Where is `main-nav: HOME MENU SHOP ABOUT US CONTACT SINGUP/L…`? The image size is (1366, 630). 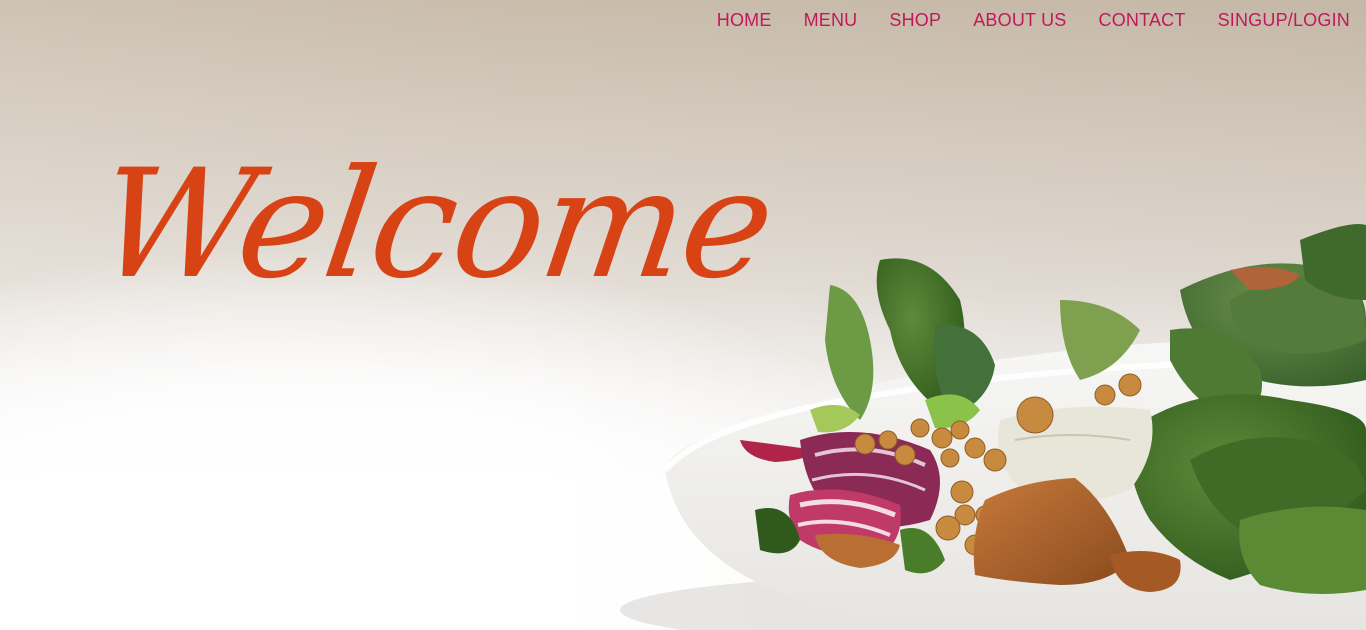
main-nav: HOME MENU SHOP ABOUT US CONTACT SINGUP/L… is located at coordinates (1033, 20).